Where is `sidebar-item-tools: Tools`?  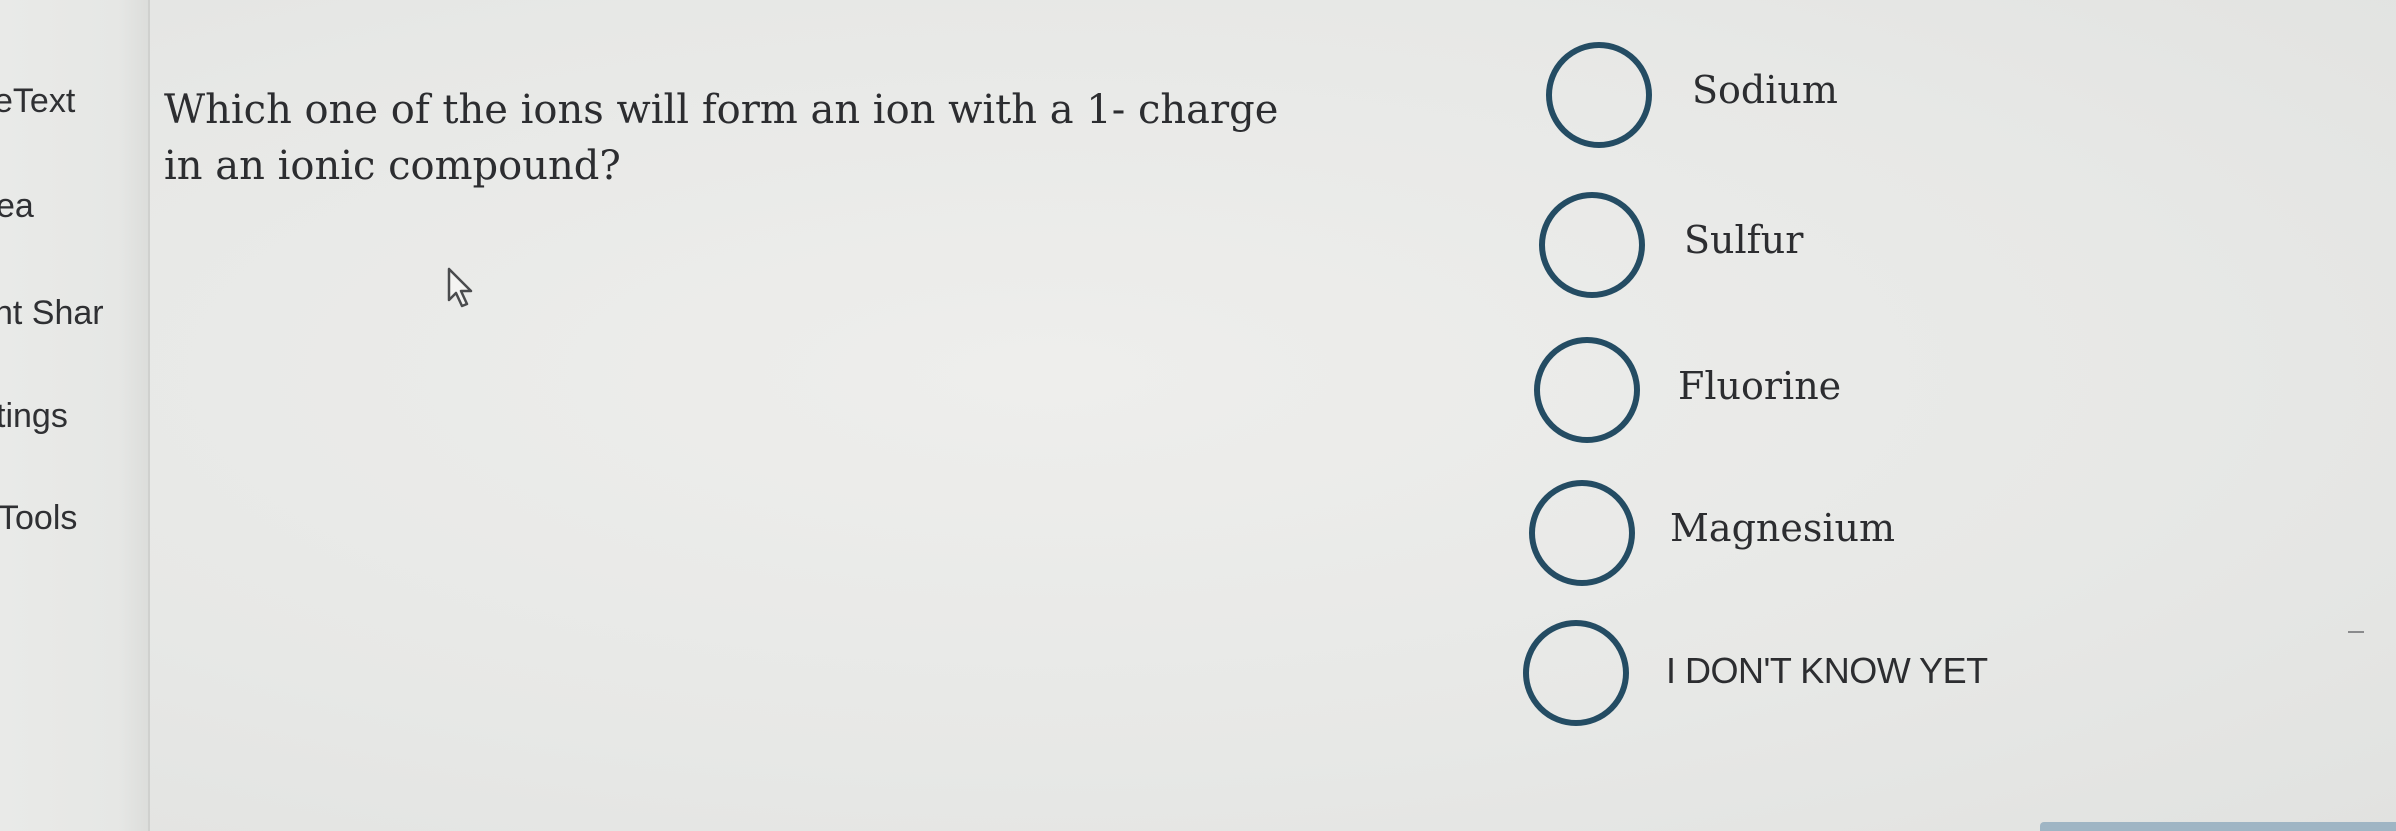
sidebar-item-tools: Tools is located at coordinates (38, 518).